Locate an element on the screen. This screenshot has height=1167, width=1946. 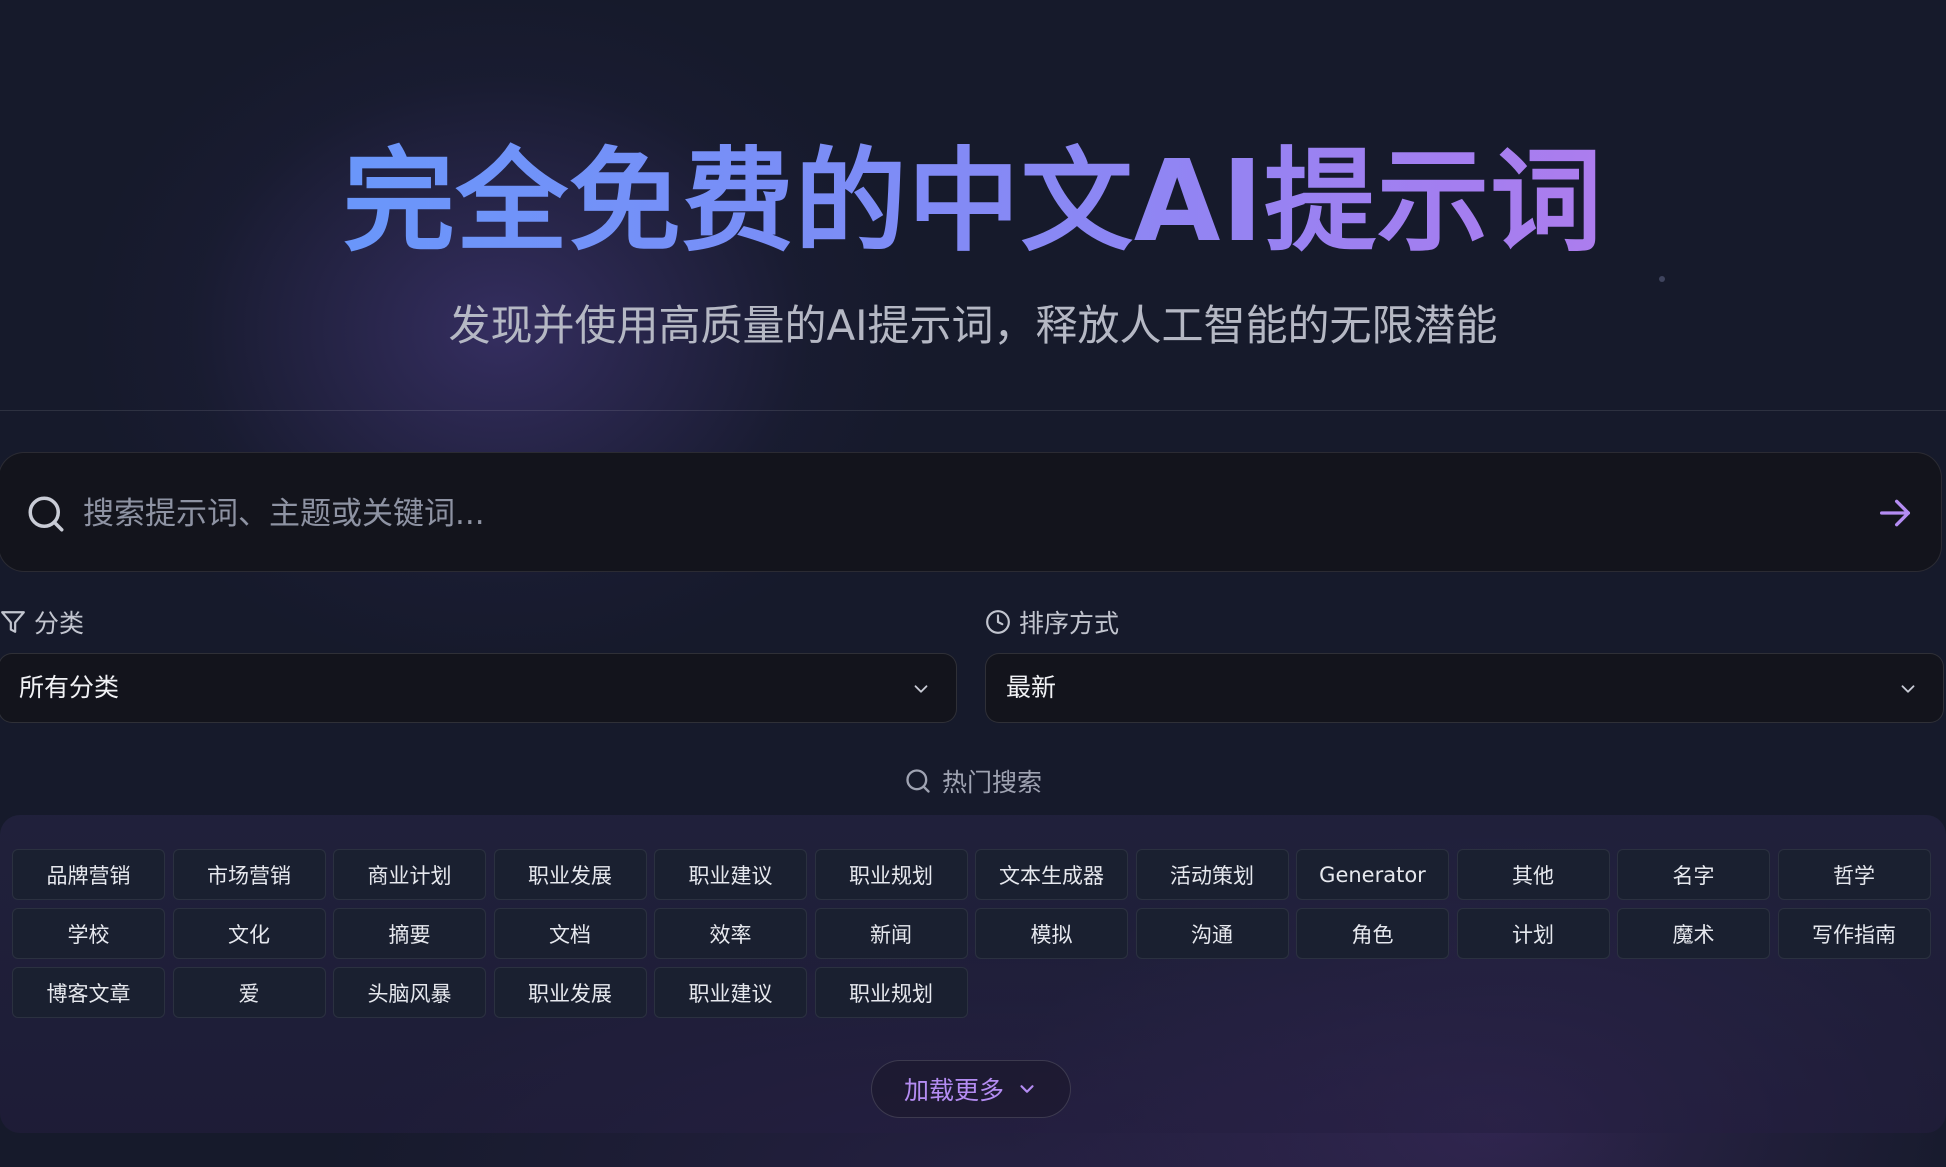
hot-tag: Generator is located at coordinates (1372, 874).